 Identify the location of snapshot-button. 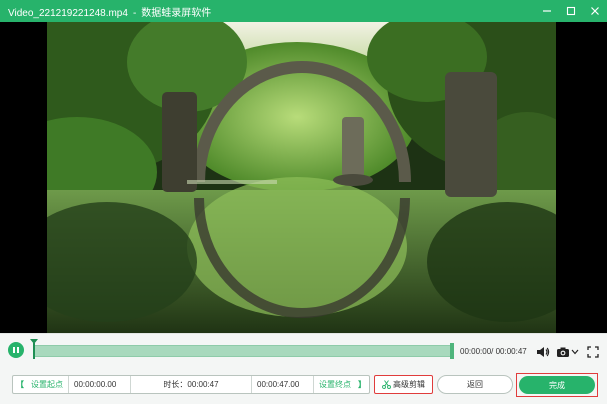
(563, 352).